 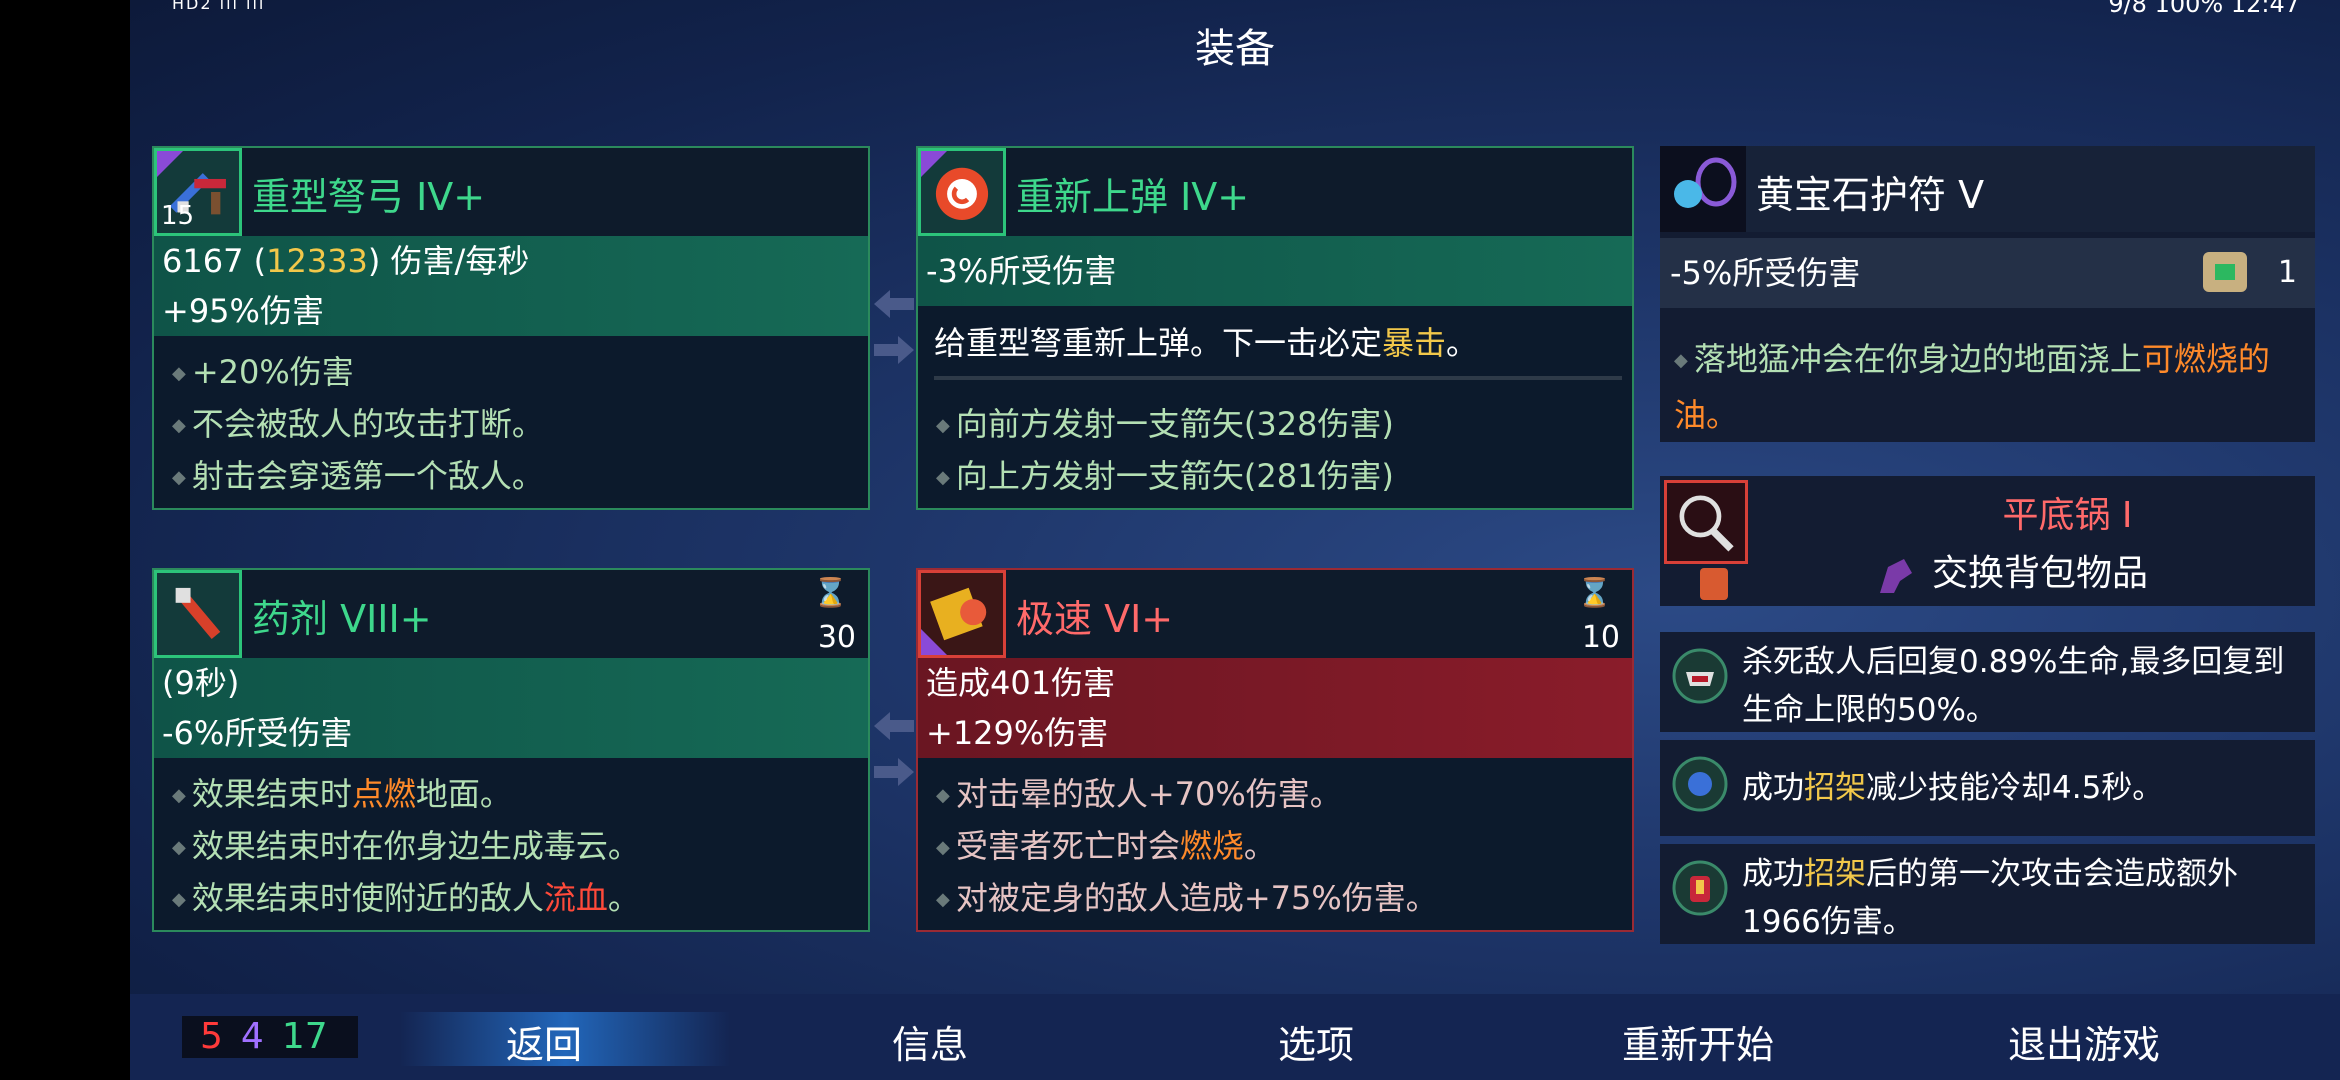 I want to click on bullet-line: 效果结束时点燃地面。, so click(x=511, y=794).